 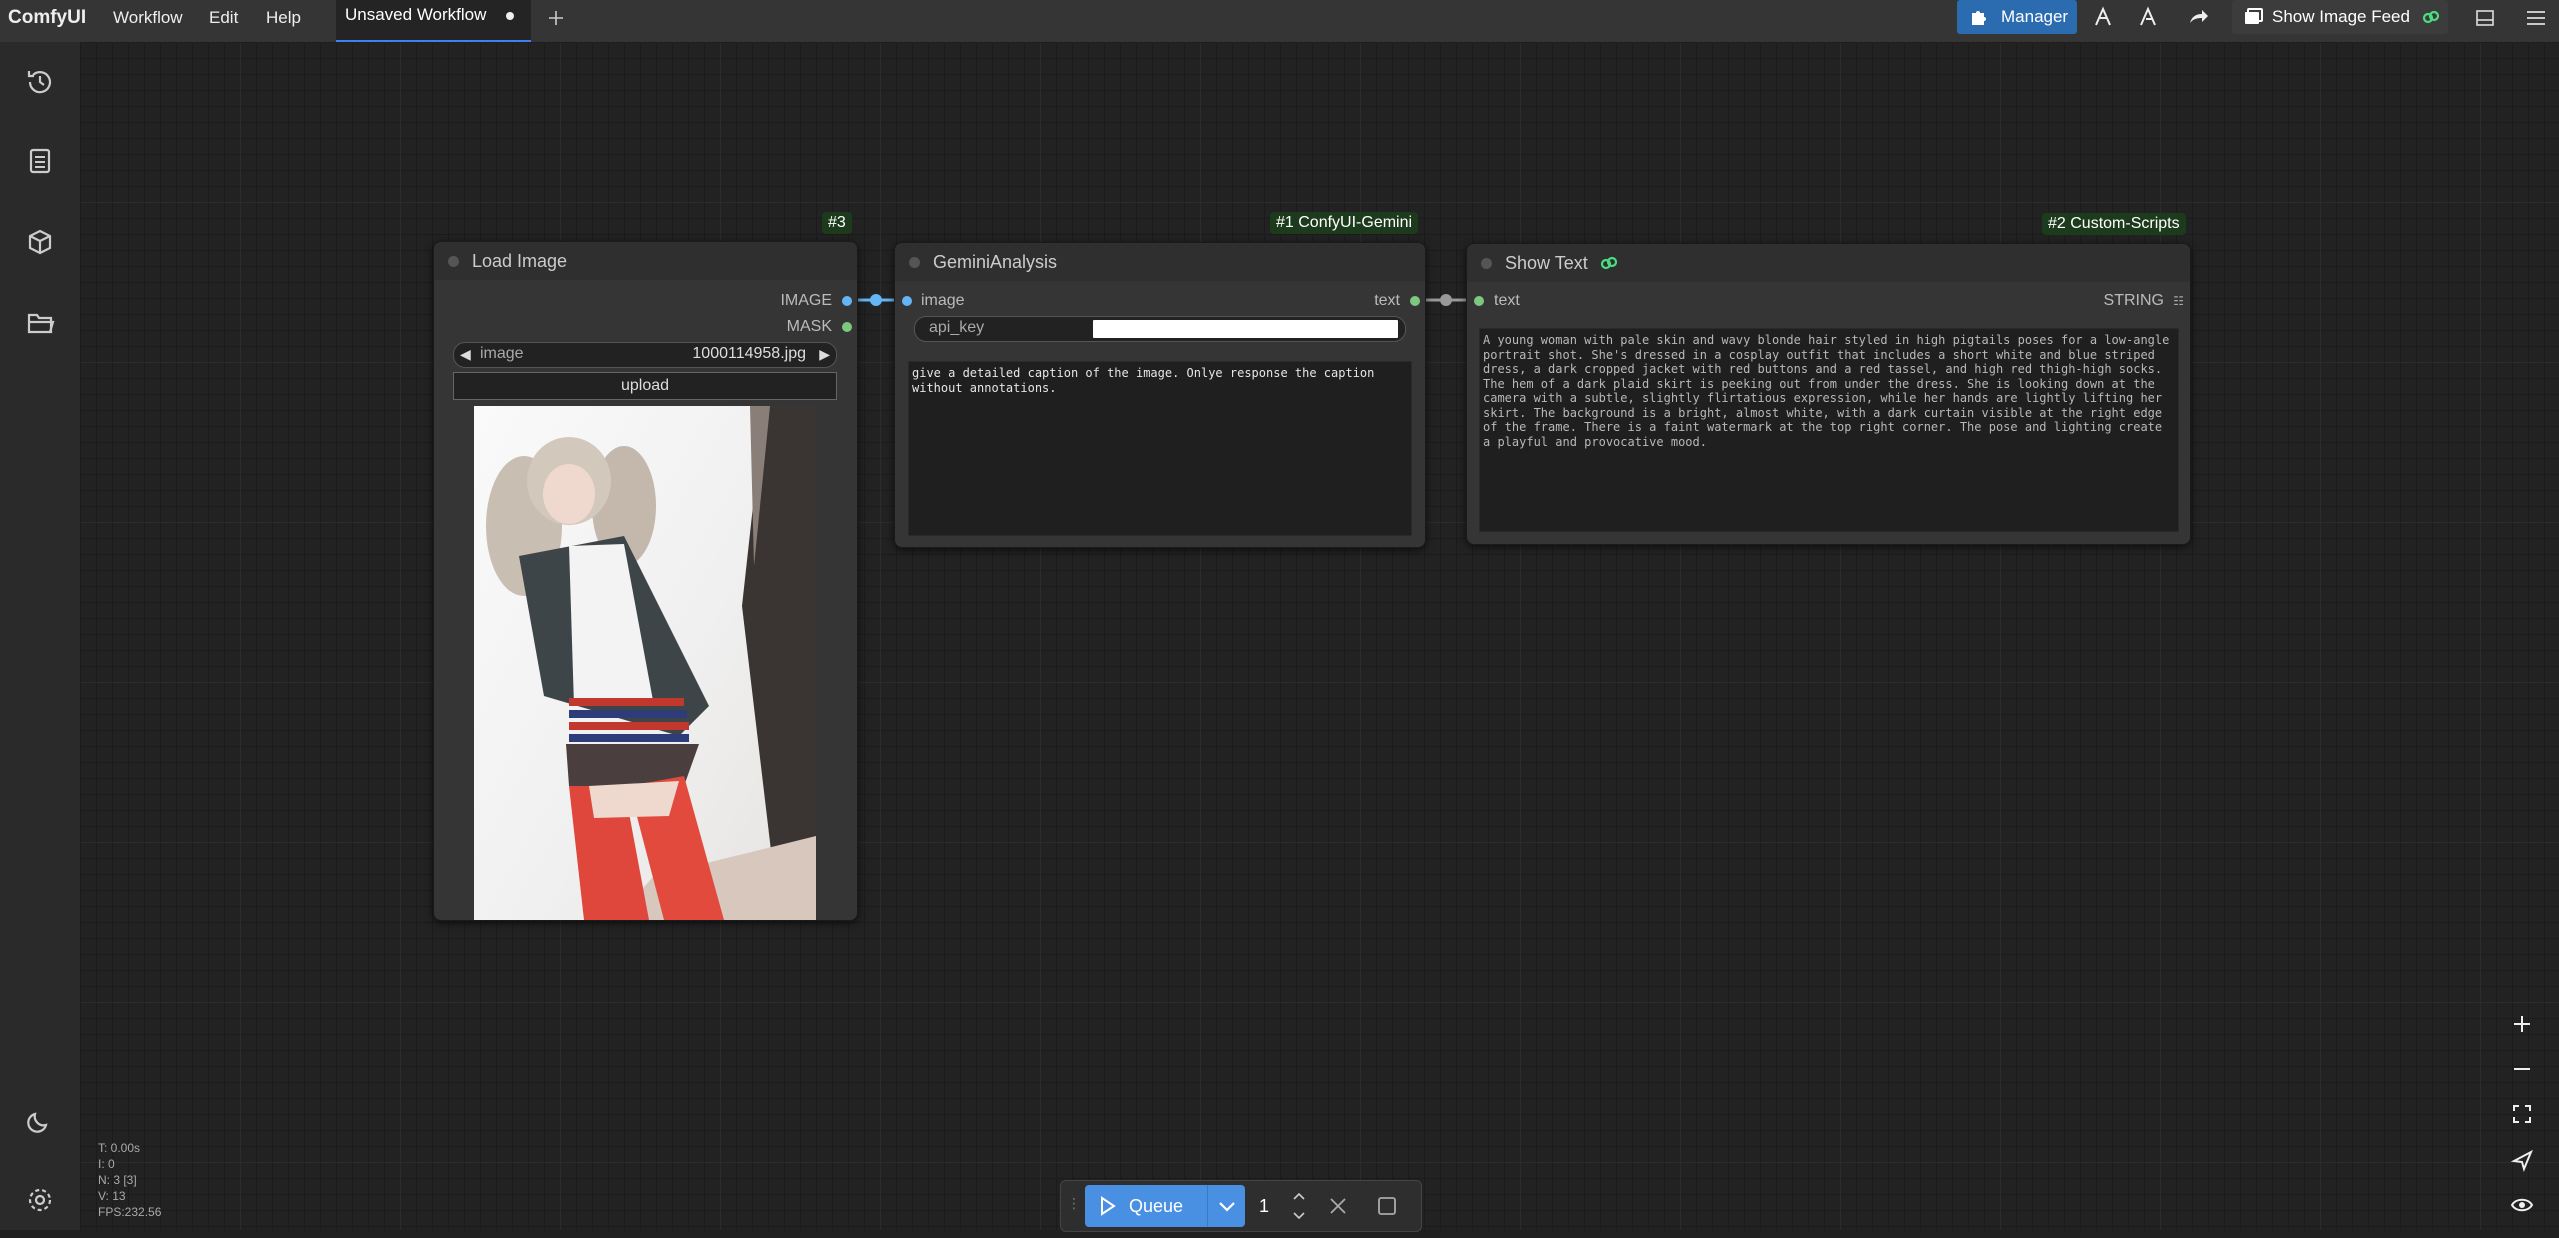 What do you see at coordinates (112, 1196) in the screenshot?
I see `stat-v: V: 13` at bounding box center [112, 1196].